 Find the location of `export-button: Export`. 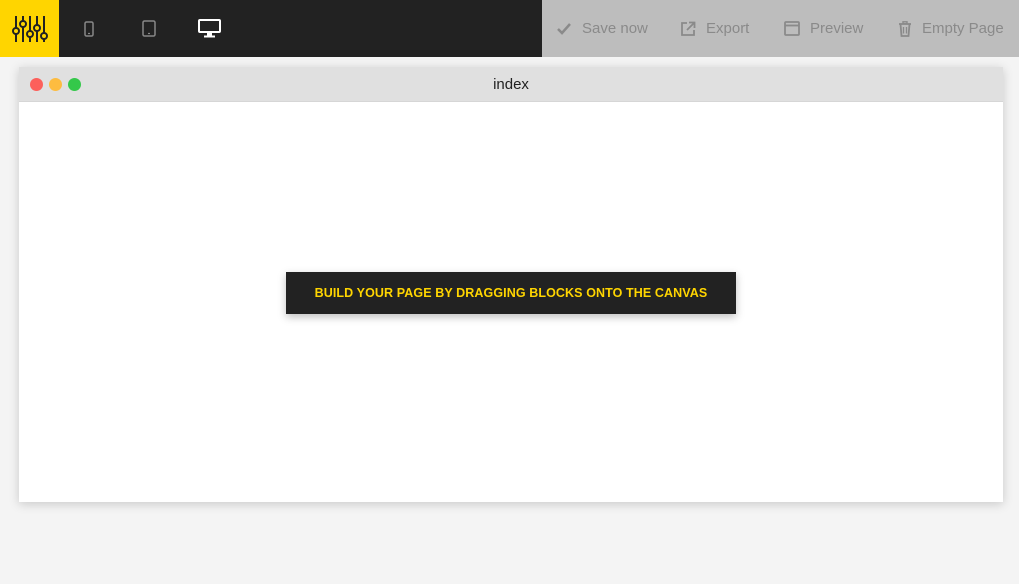

export-button: Export is located at coordinates (714, 28).